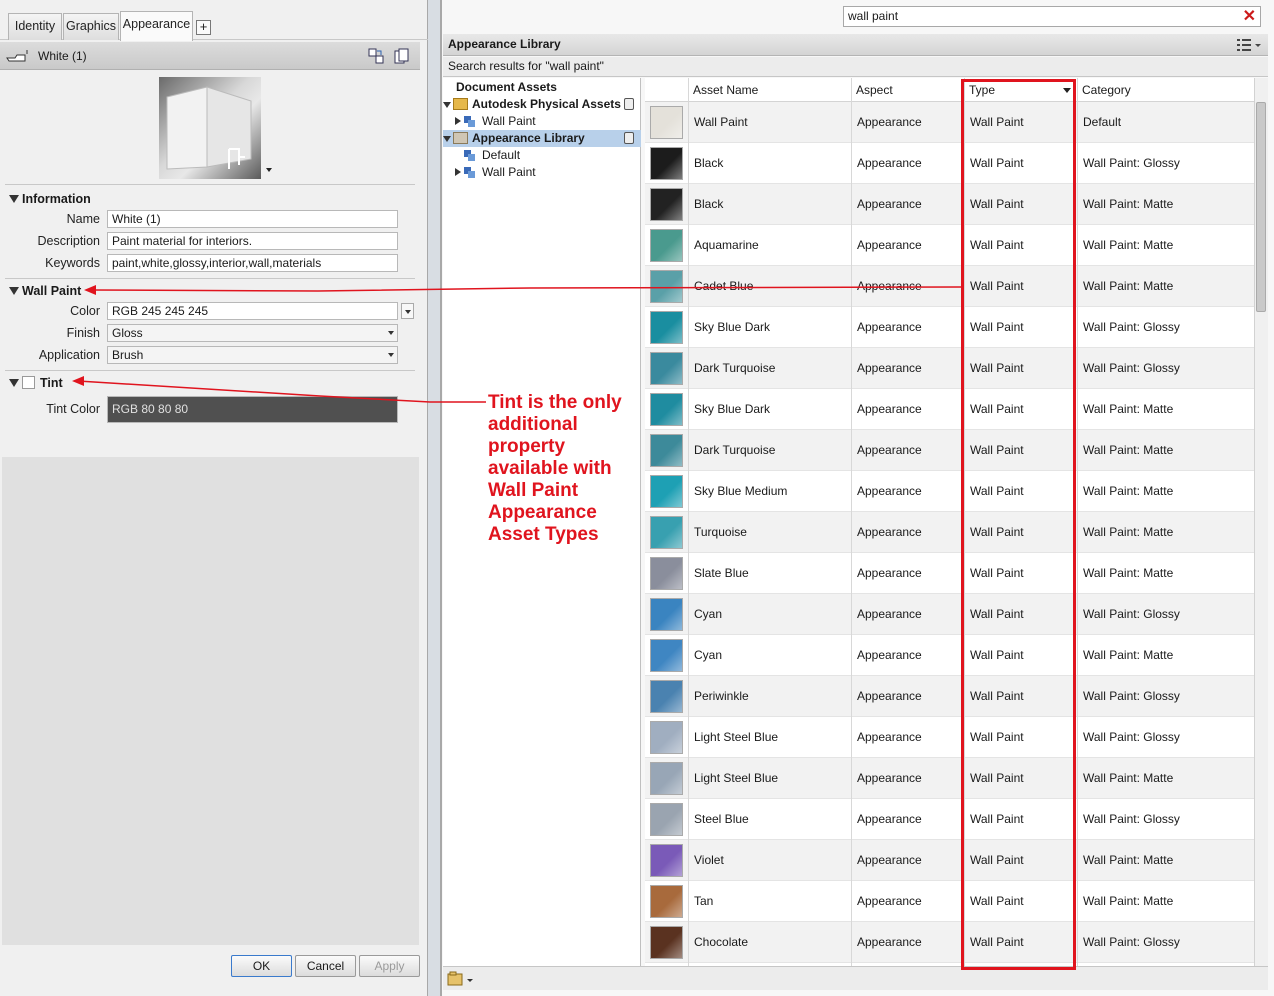  What do you see at coordinates (542, 87) in the screenshot?
I see `tree-item-document-assets: Document Assets` at bounding box center [542, 87].